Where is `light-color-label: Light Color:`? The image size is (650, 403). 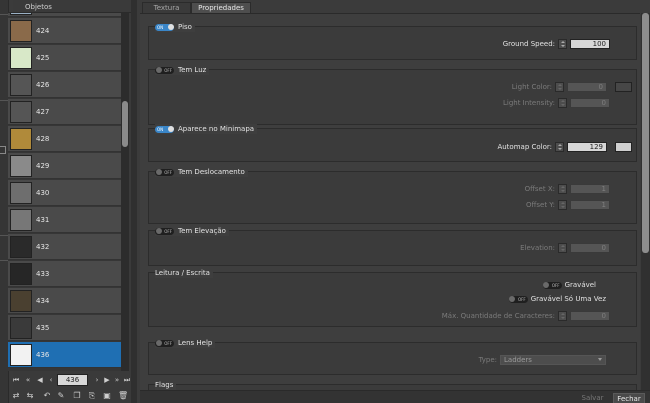 light-color-label: Light Color: is located at coordinates (531, 87).